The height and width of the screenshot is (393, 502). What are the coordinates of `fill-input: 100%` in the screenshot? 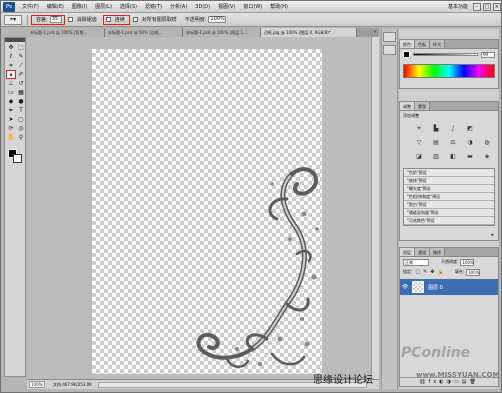 It's located at (473, 272).